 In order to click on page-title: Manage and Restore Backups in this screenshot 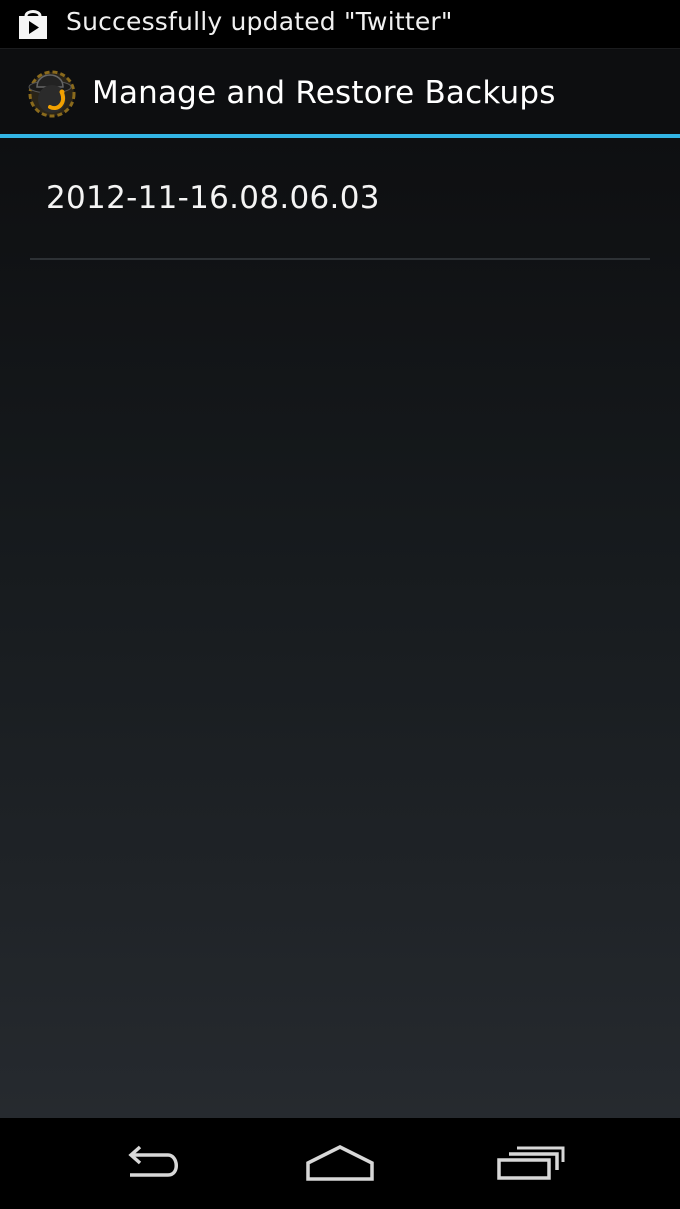, I will do `click(324, 93)`.